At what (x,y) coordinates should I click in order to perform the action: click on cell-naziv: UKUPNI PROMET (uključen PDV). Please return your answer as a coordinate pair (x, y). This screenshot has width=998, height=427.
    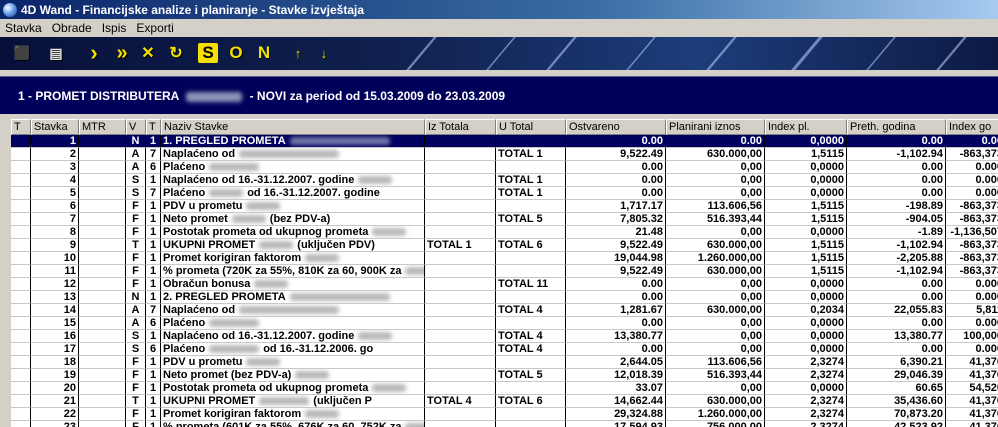
    Looking at the image, I should click on (293, 245).